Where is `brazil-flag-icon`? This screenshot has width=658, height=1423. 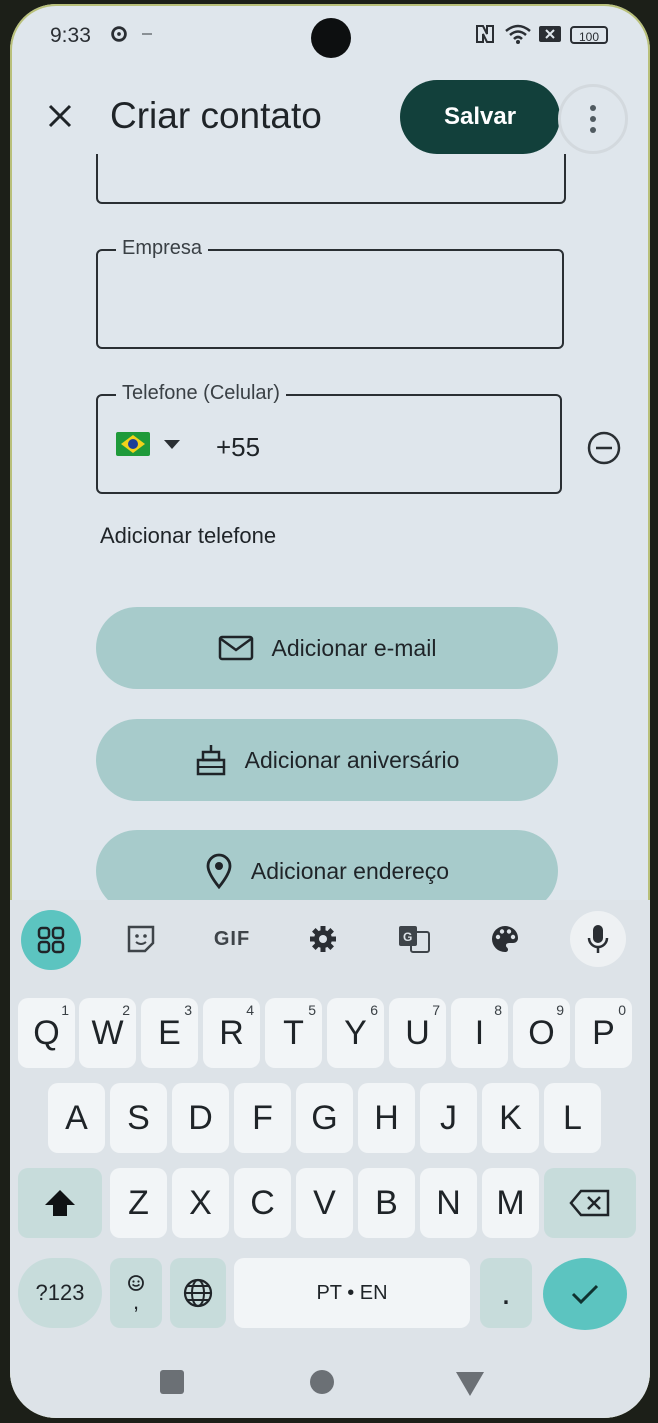
brazil-flag-icon is located at coordinates (133, 444).